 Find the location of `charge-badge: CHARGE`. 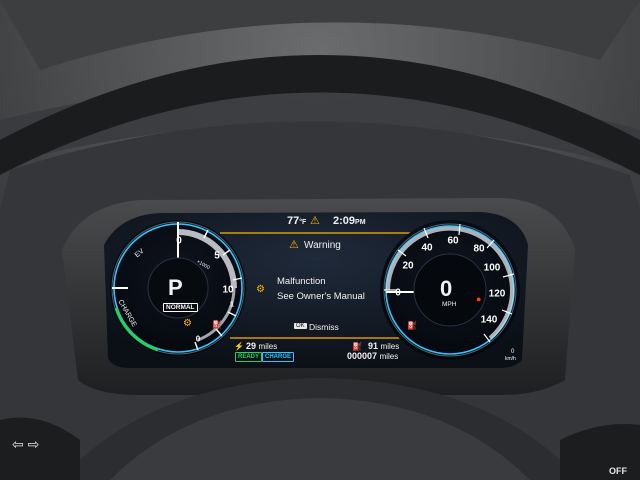

charge-badge: CHARGE is located at coordinates (278, 357).